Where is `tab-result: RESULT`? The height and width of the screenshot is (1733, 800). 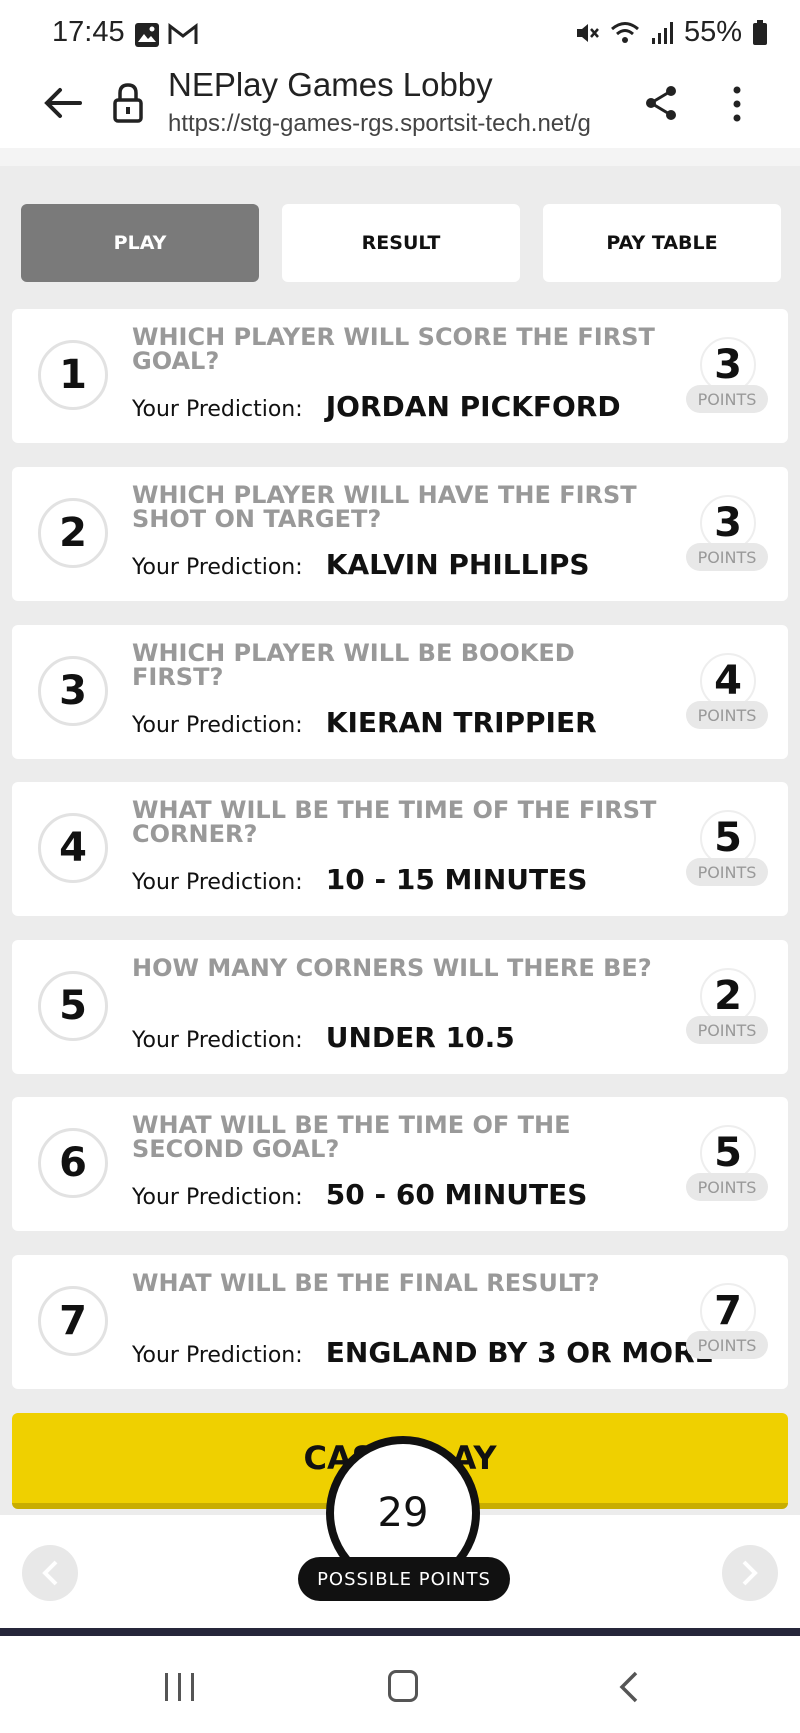
tab-result: RESULT is located at coordinates (401, 243).